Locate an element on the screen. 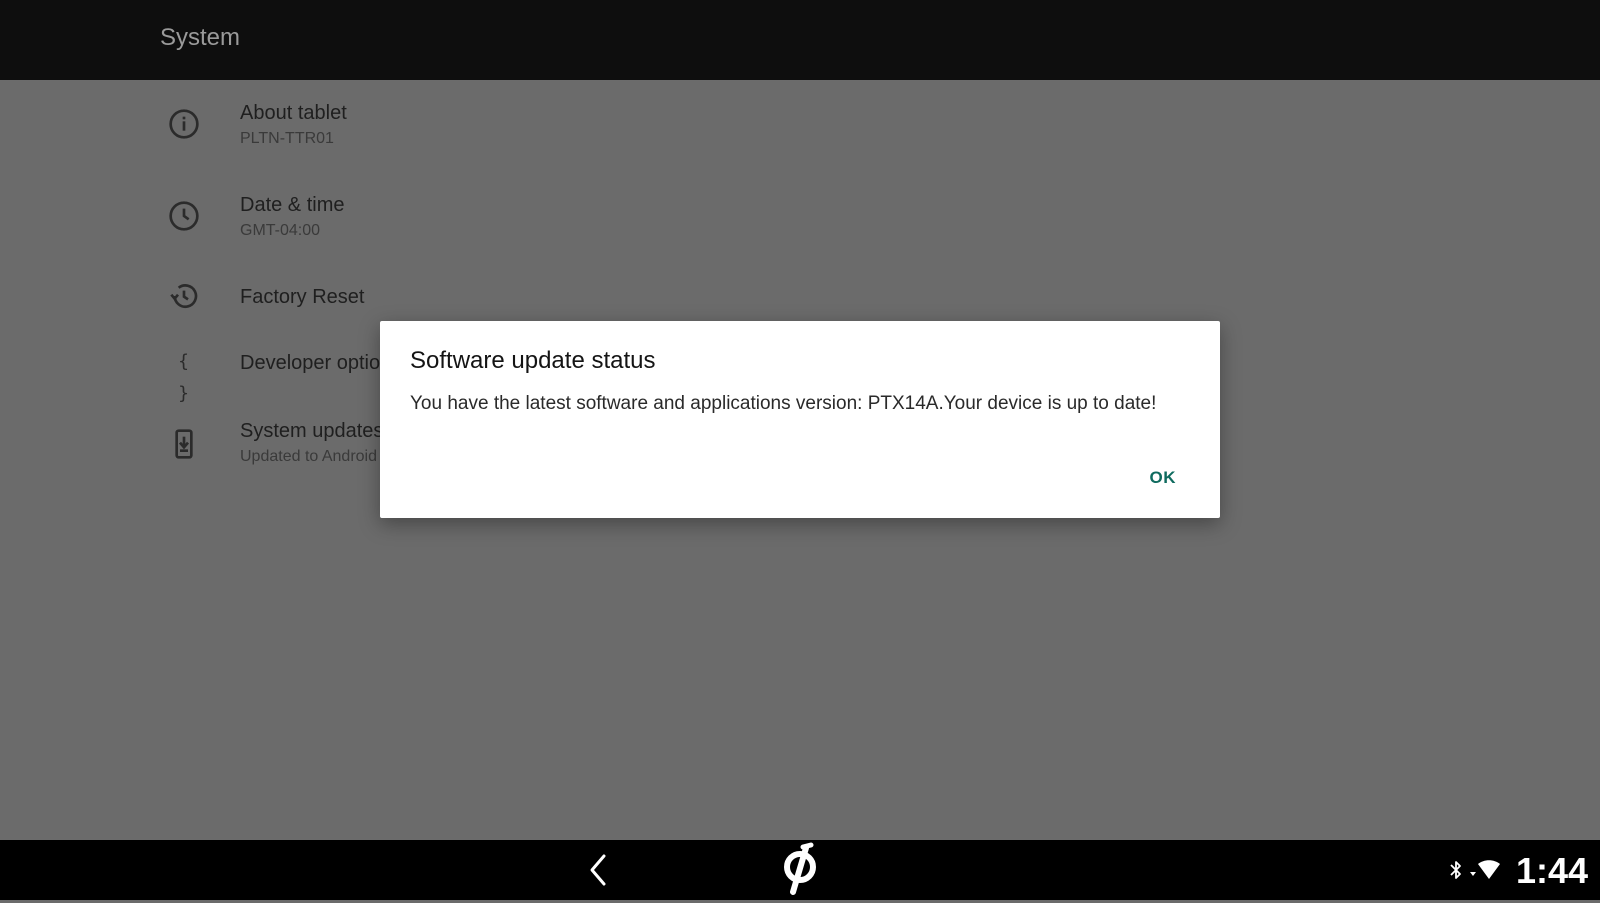 The image size is (1600, 903). settings-item-summary: Updated to Android 10 is located at coordinates (320, 456).